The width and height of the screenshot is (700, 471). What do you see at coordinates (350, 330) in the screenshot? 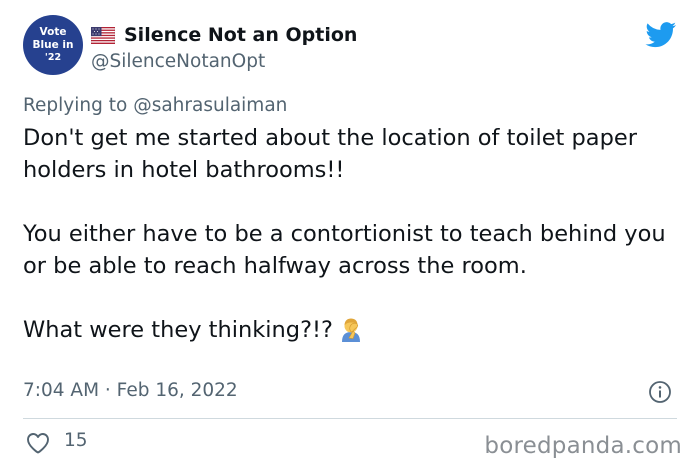
I see `facepalm-icon` at bounding box center [350, 330].